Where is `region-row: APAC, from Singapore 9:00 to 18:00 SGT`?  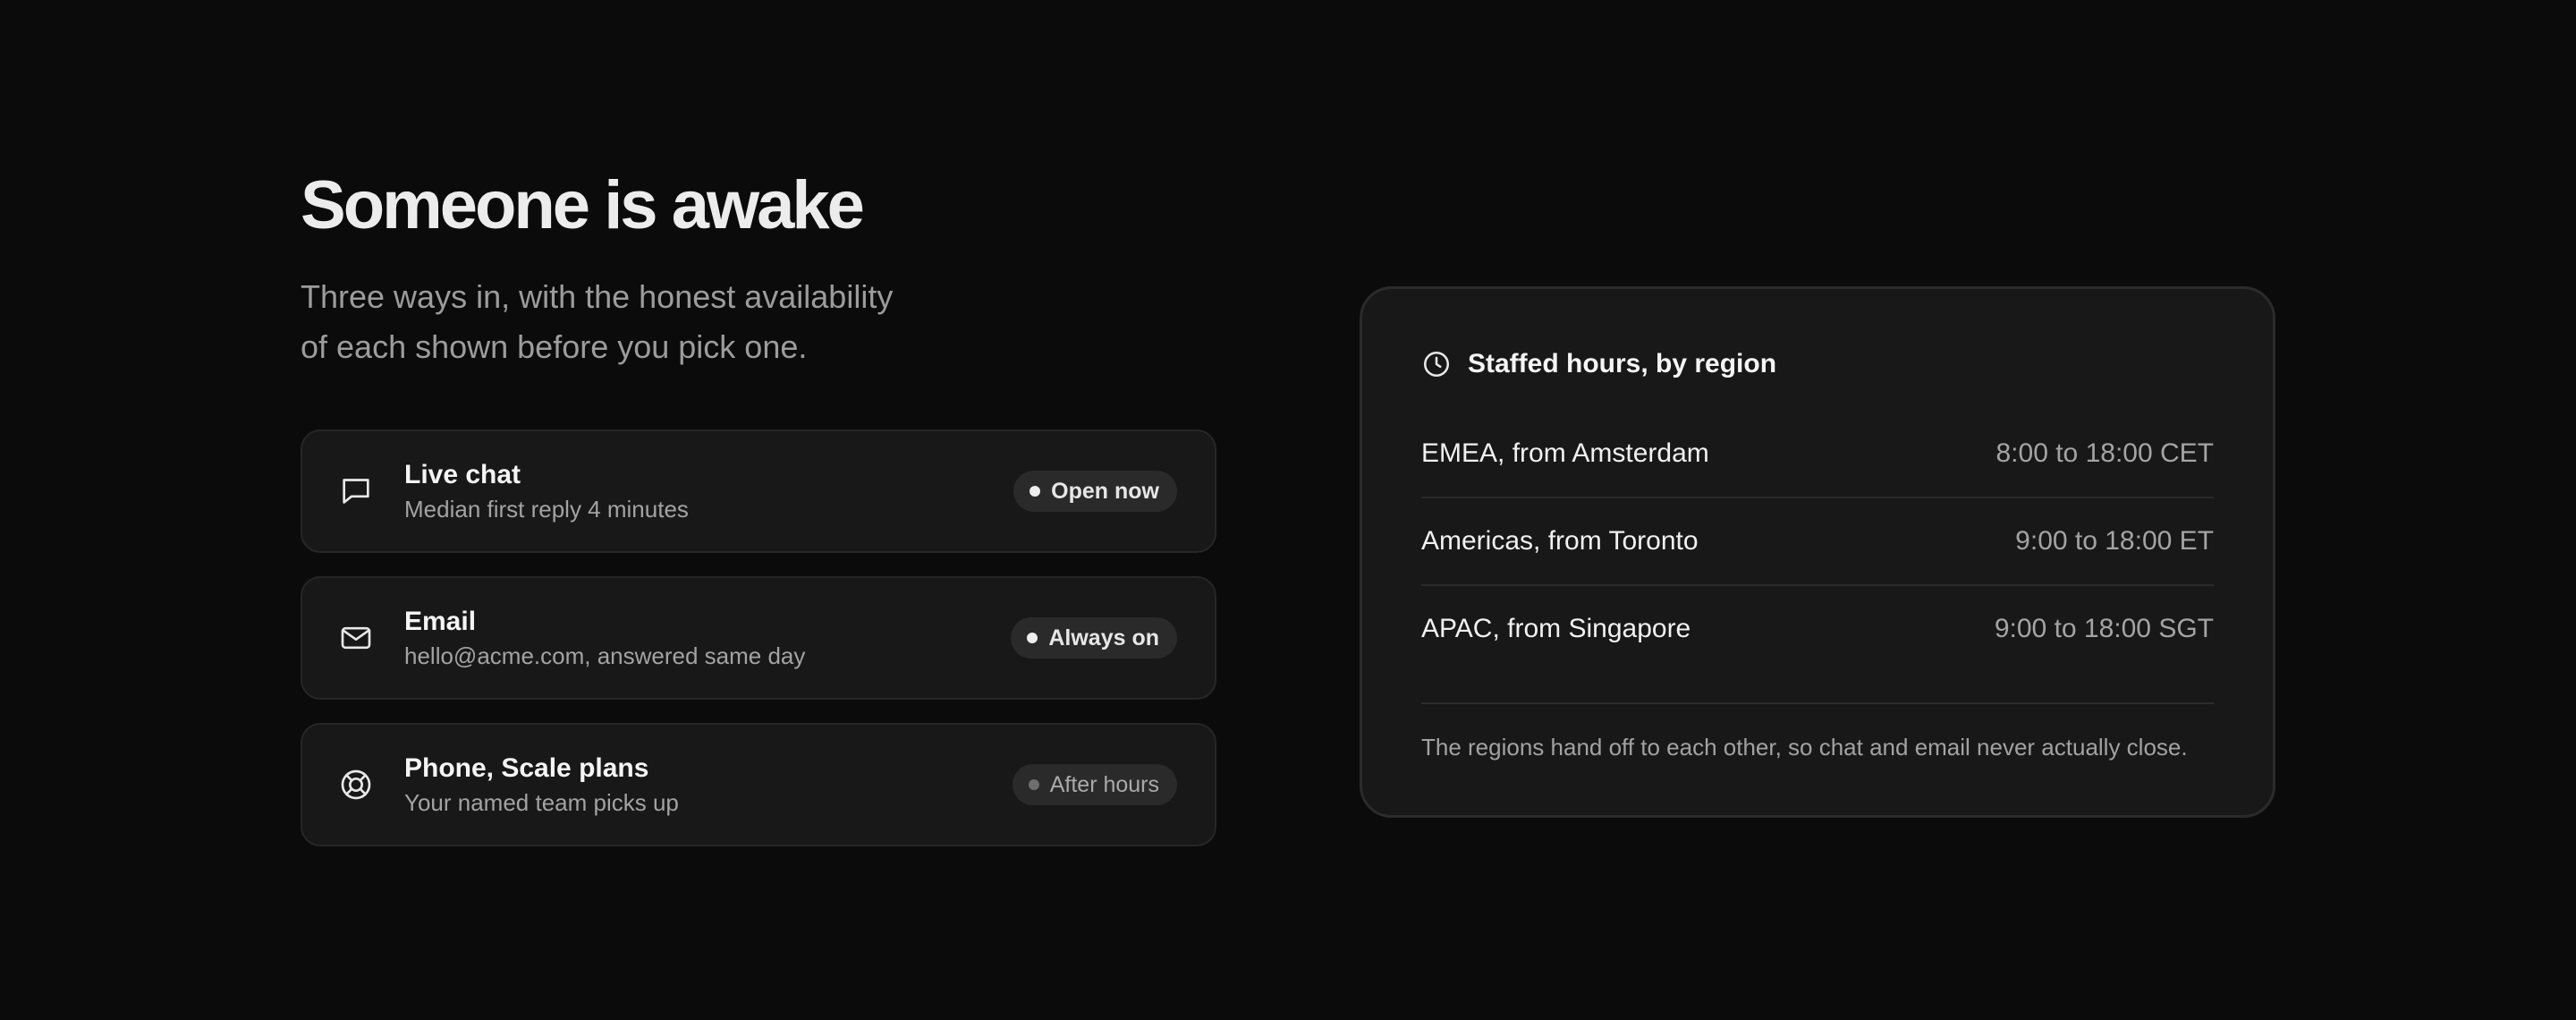 region-row: APAC, from Singapore 9:00 to 18:00 SGT is located at coordinates (1817, 629).